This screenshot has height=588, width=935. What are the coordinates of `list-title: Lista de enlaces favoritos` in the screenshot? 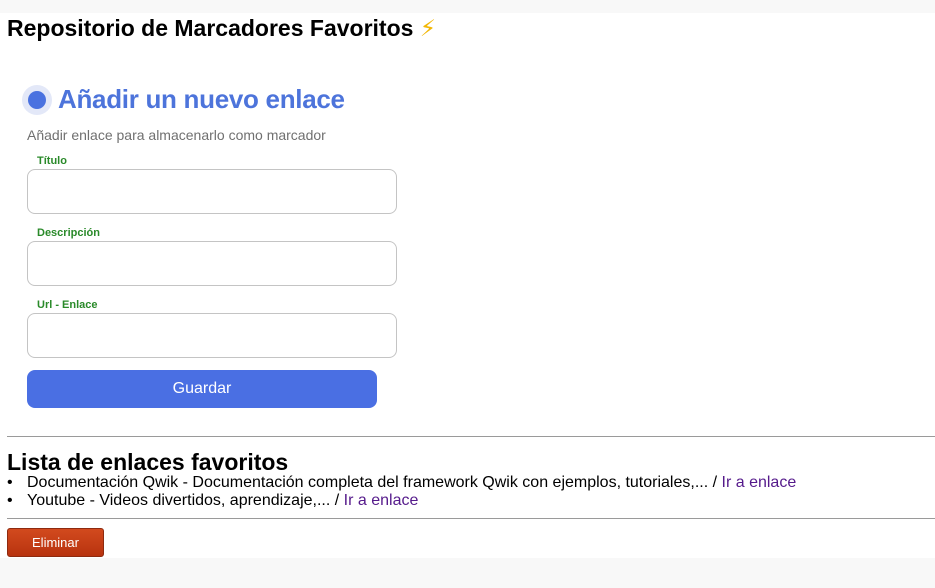 It's located at (148, 462).